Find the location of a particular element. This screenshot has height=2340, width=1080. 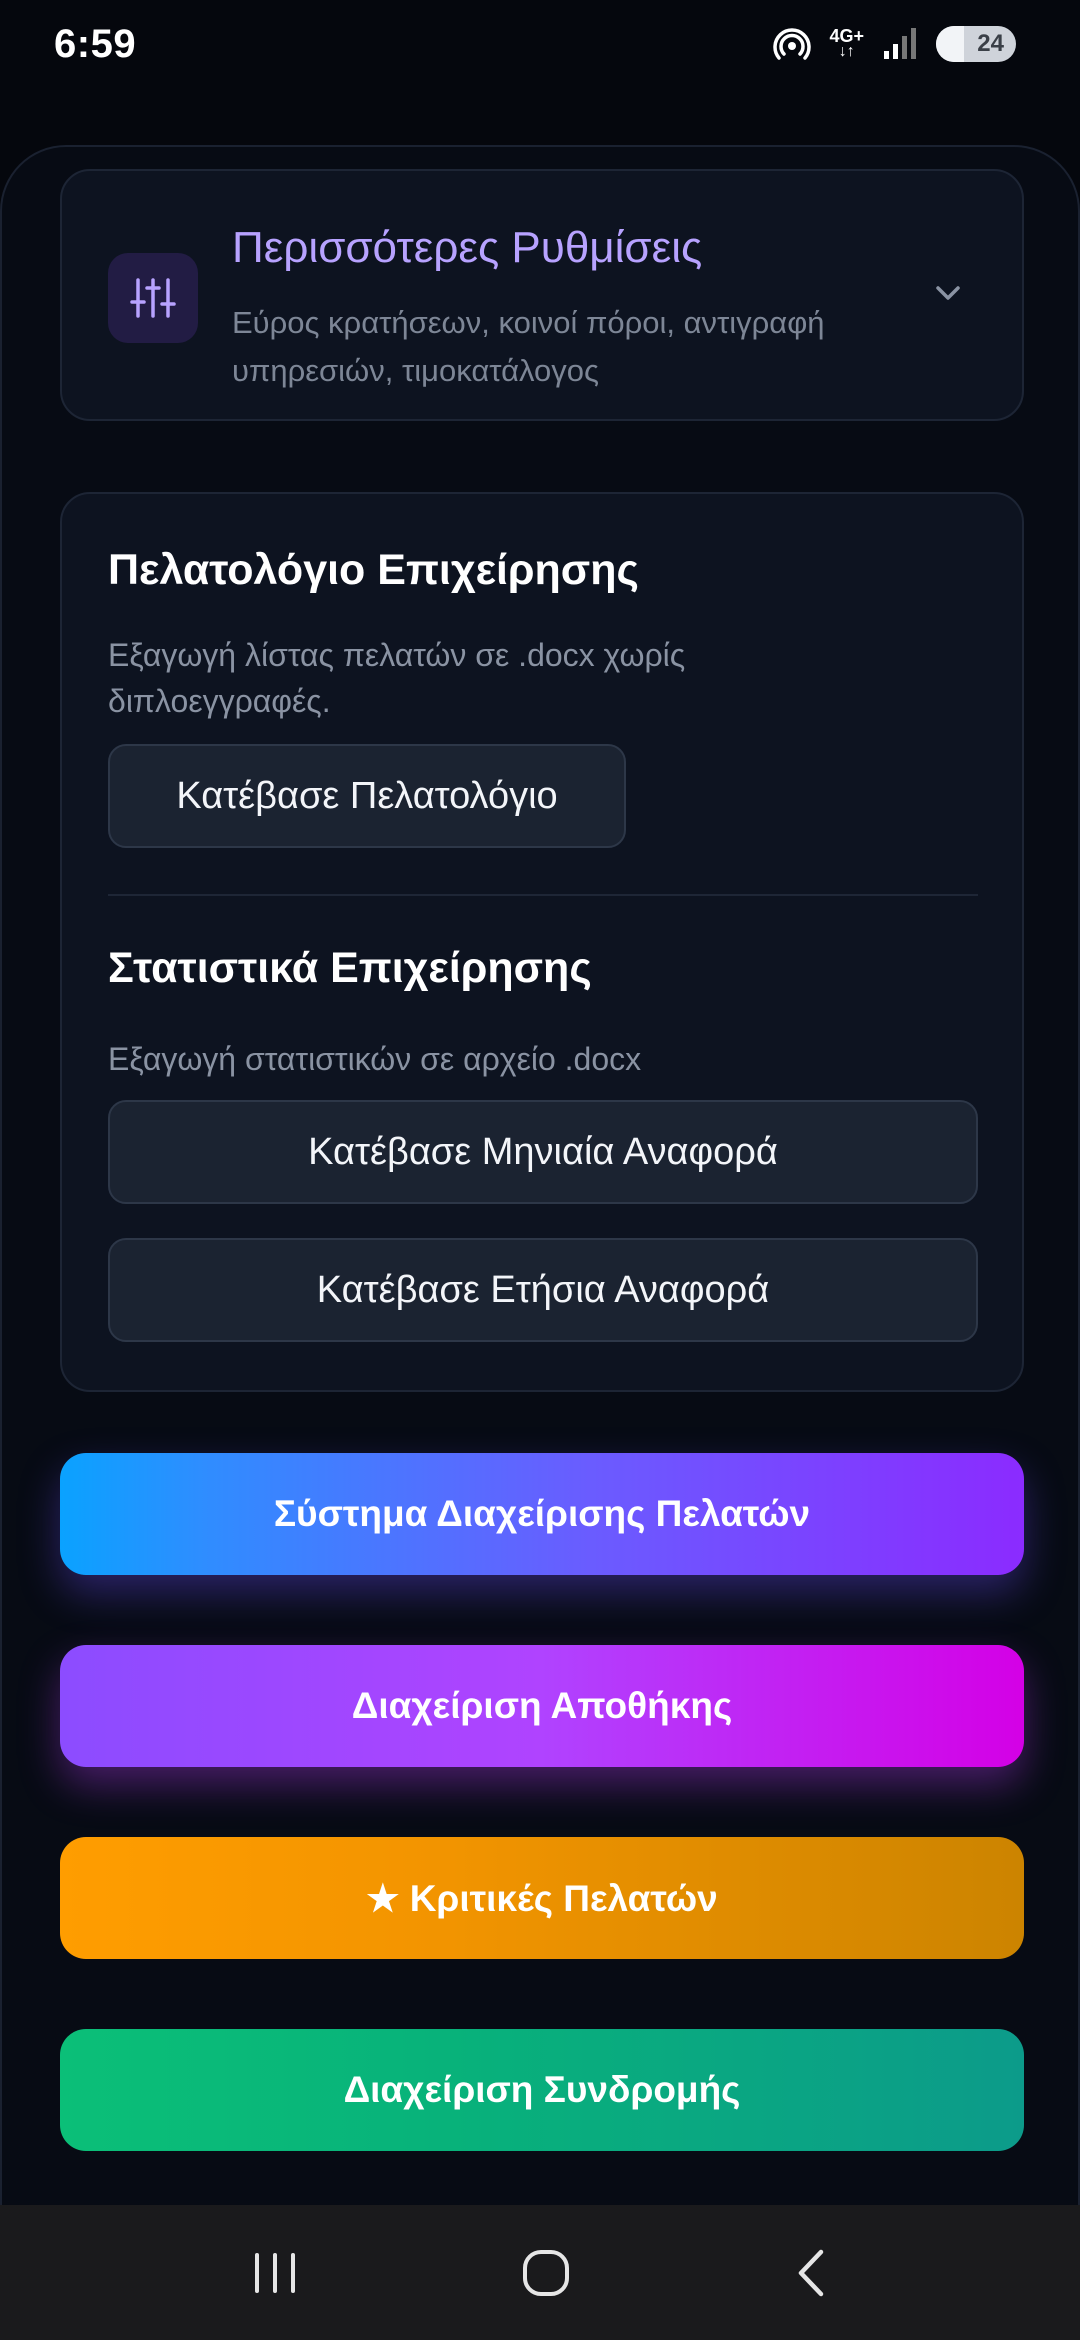

download-yearly-report-button: Κατέβασε Ετήσια Αναφορά is located at coordinates (543, 1290).